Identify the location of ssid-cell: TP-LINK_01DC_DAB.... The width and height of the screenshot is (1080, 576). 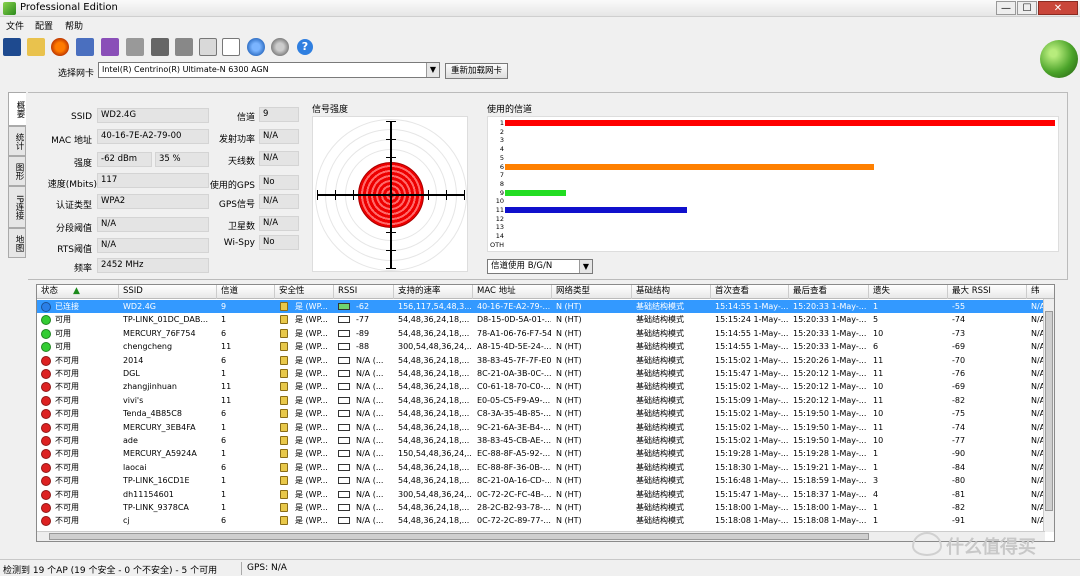
(166, 320).